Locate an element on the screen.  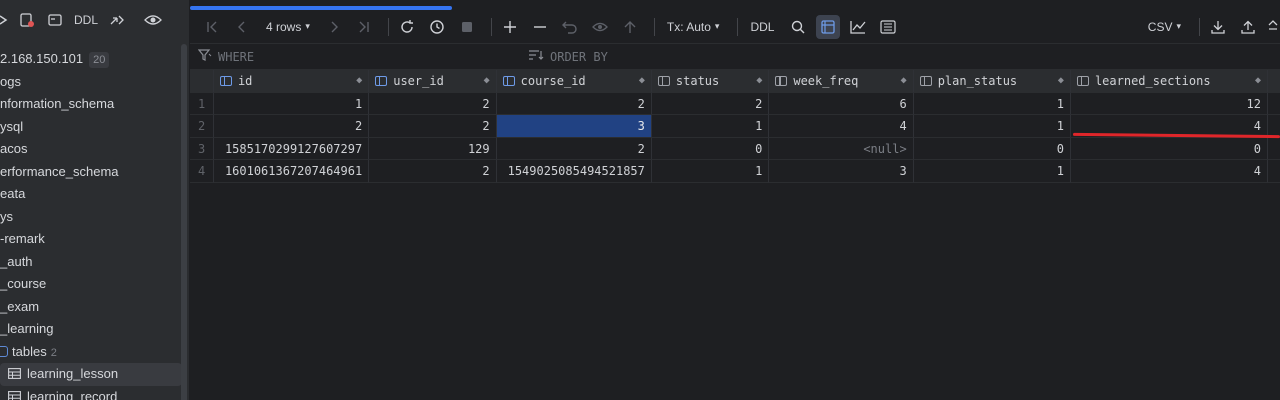
download-icon is located at coordinates (1218, 27).